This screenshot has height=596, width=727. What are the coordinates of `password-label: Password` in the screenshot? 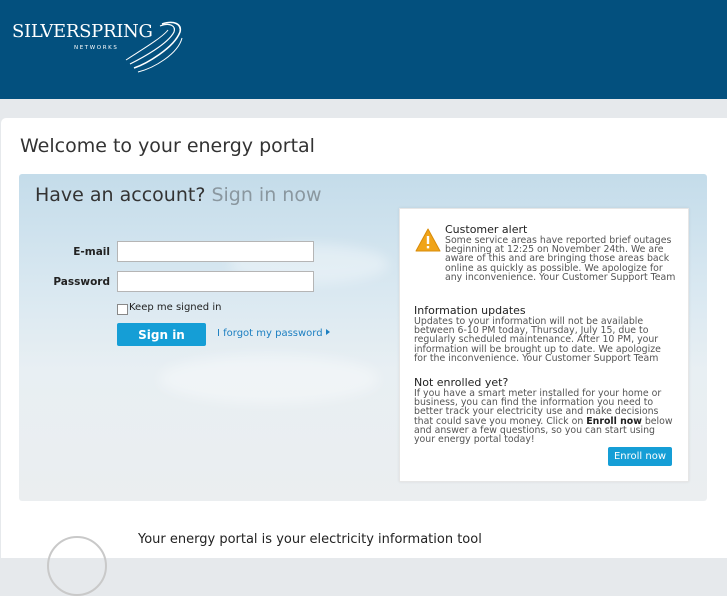 It's located at (81, 282).